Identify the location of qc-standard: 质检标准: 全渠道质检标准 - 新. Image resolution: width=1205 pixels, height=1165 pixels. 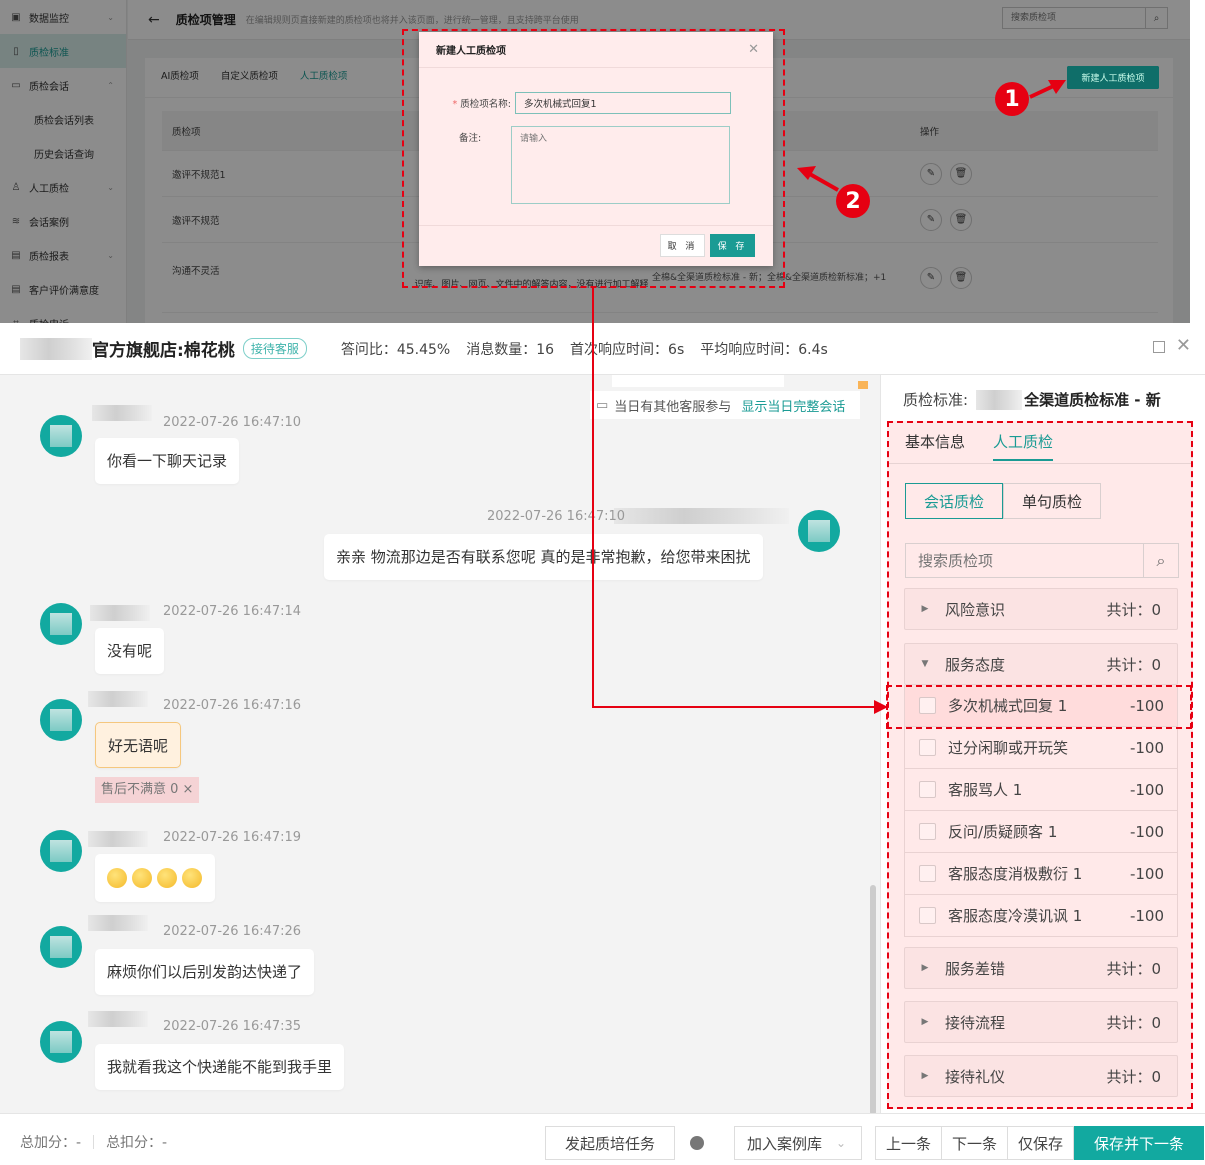
(1032, 399).